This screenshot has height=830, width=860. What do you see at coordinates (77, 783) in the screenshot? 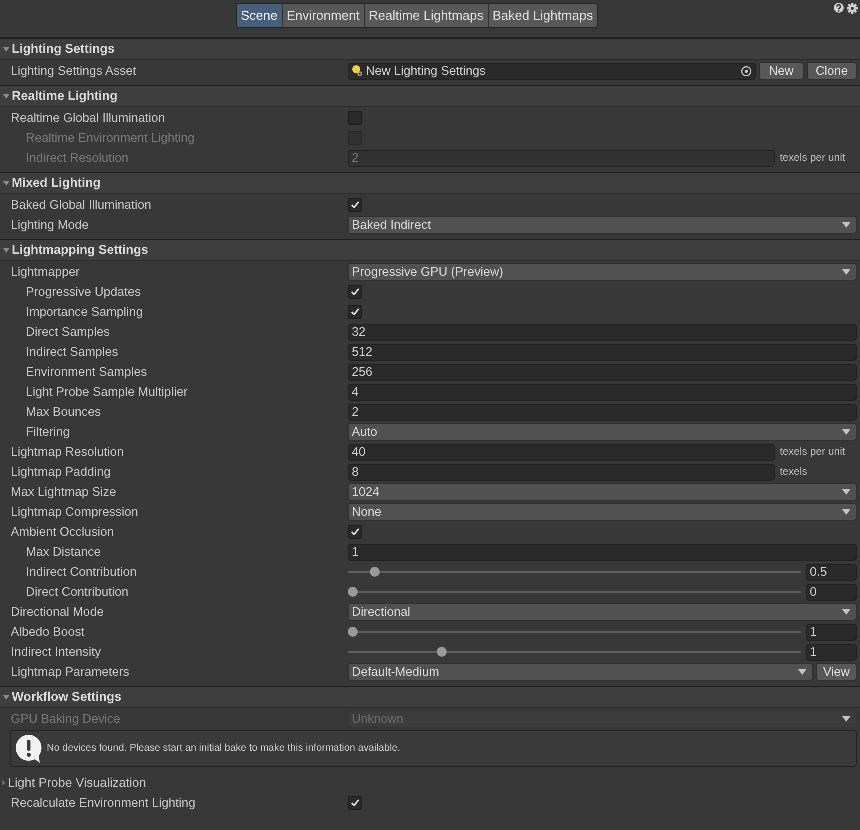
I see `foldout-label: Light Probe Visualization` at bounding box center [77, 783].